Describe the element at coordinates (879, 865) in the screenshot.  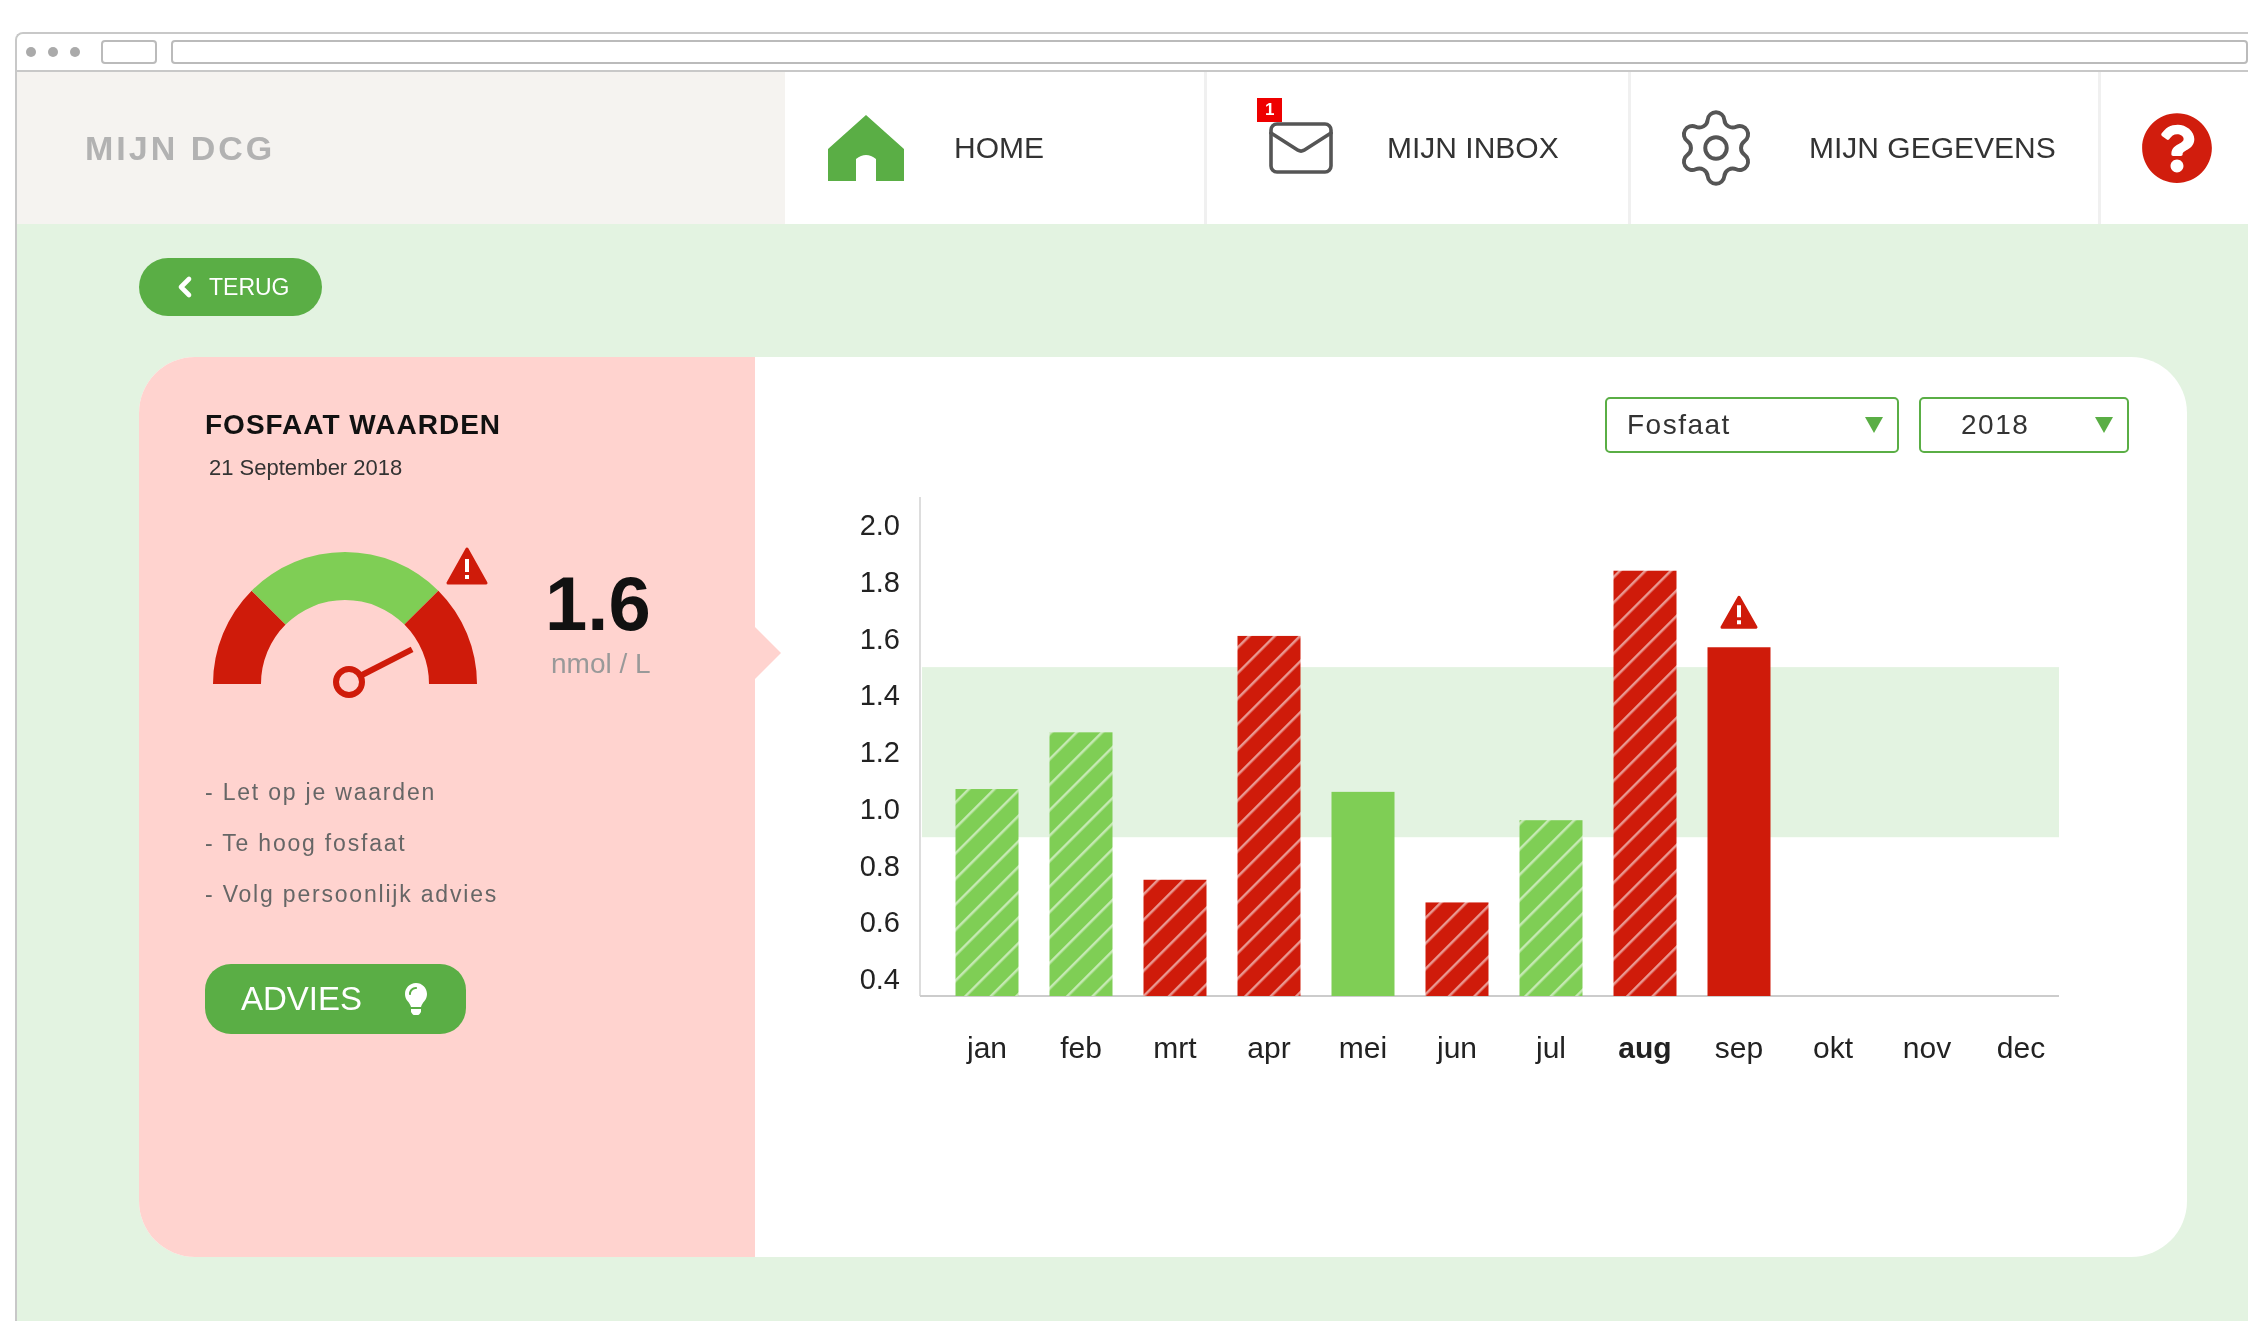
I see `y-tick-label: 0.8` at that location.